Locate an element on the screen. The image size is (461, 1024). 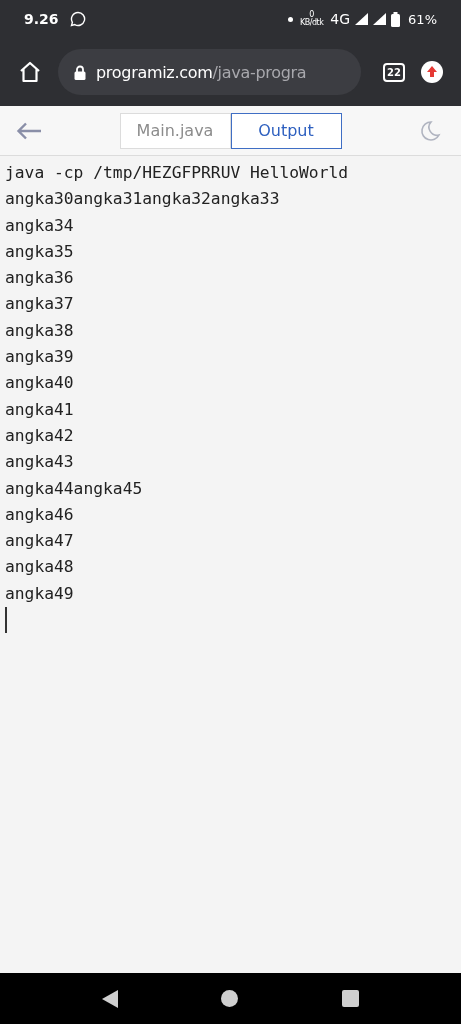
url-text: programiz.com/java-progra is located at coordinates (201, 72).